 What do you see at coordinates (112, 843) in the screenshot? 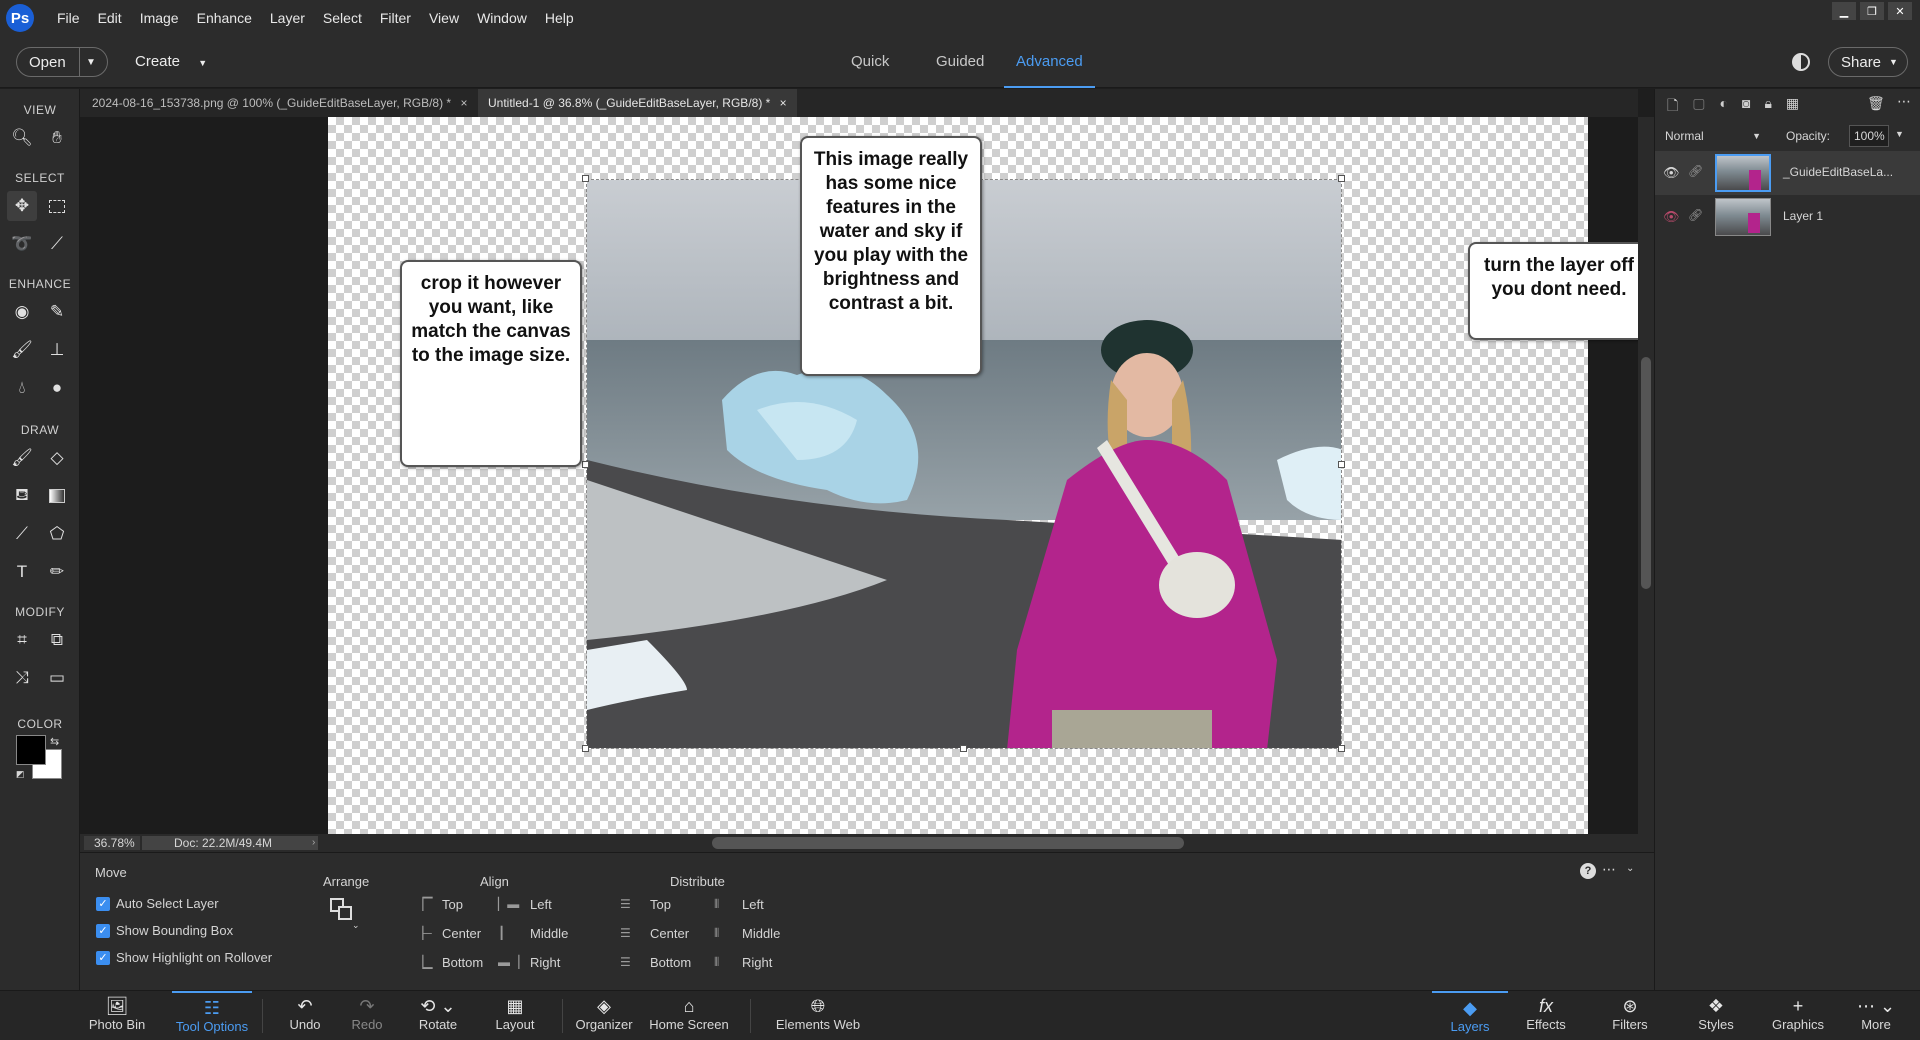
I see `zoom-level: 36.78%` at bounding box center [112, 843].